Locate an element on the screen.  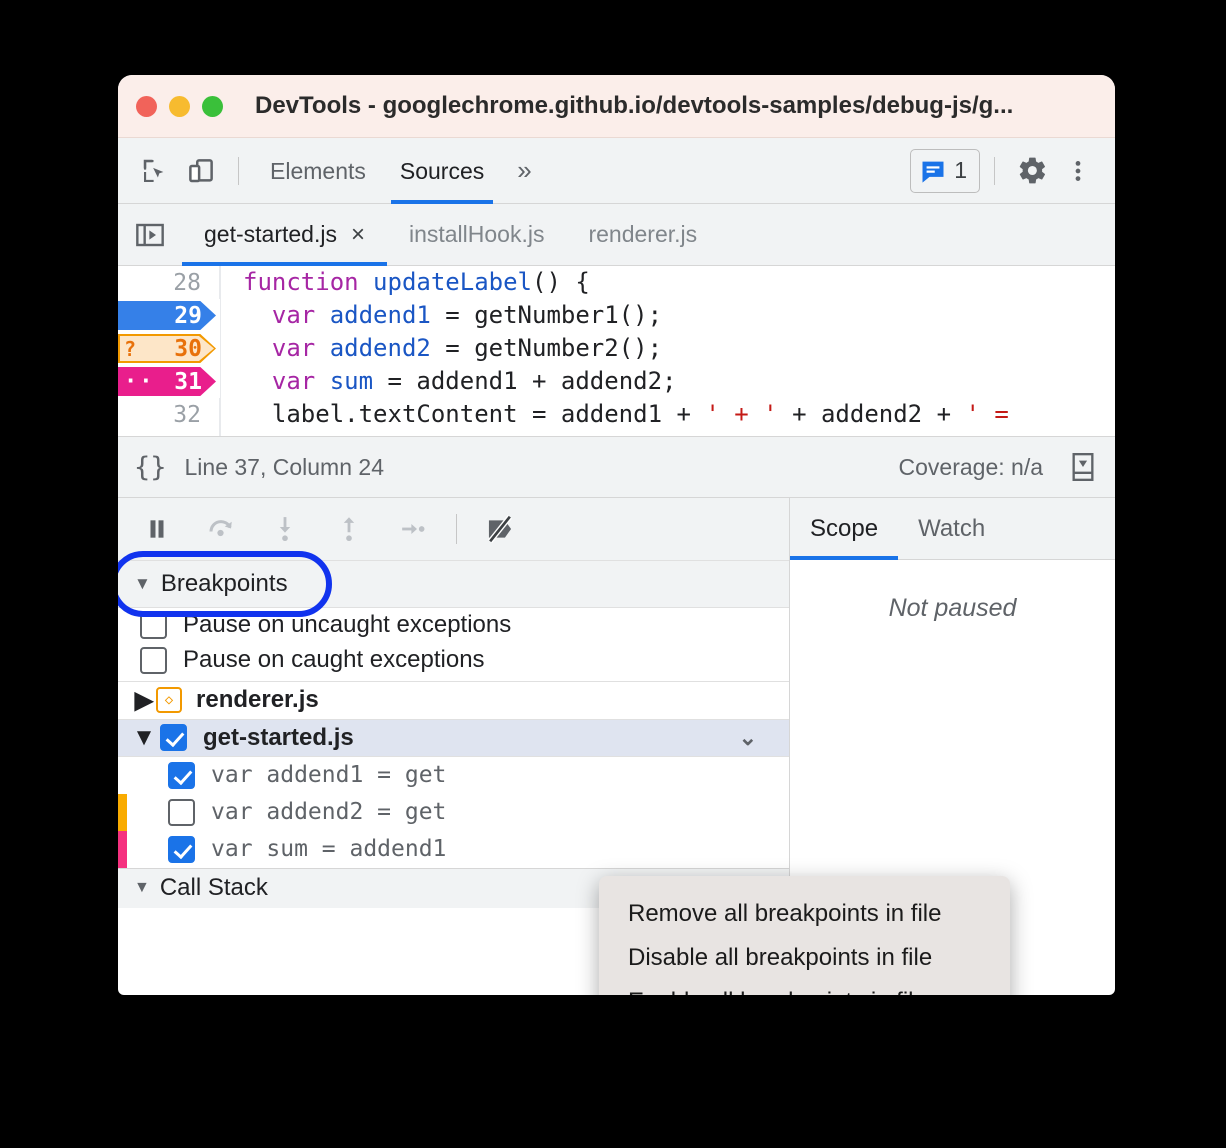
issues-count: 1 is located at coordinates (960, 170).